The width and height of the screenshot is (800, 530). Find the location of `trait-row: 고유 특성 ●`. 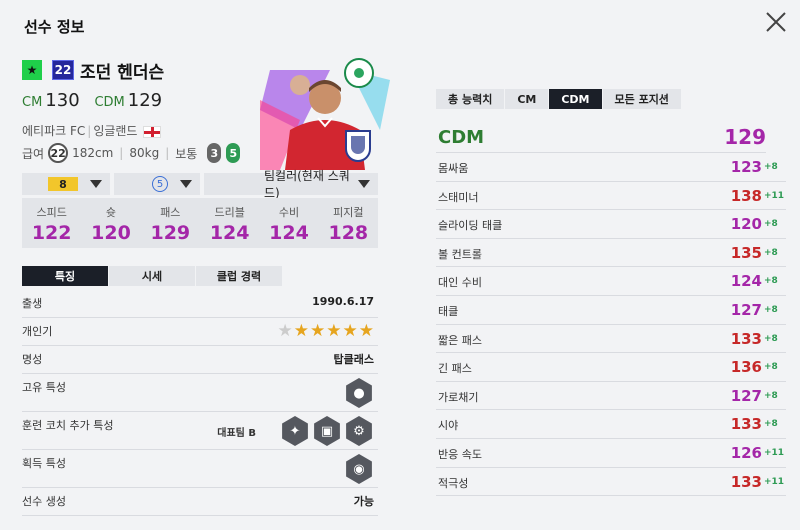

trait-row: 고유 특성 ● is located at coordinates (200, 393).